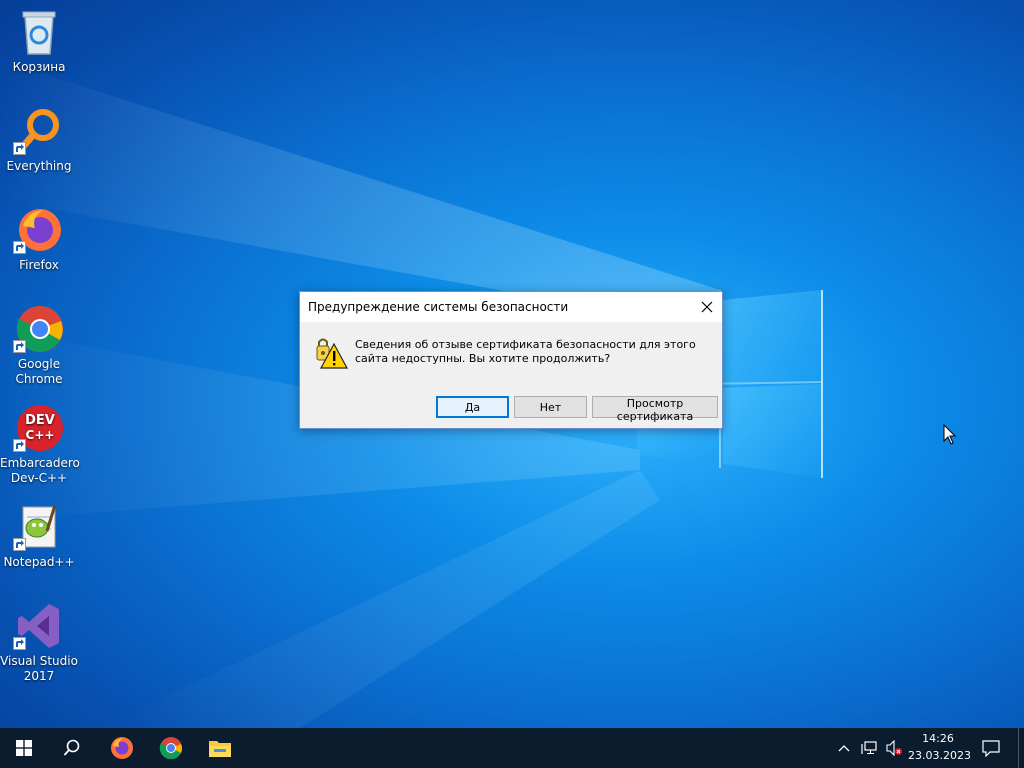  I want to click on everything-search-icon, so click(39, 131).